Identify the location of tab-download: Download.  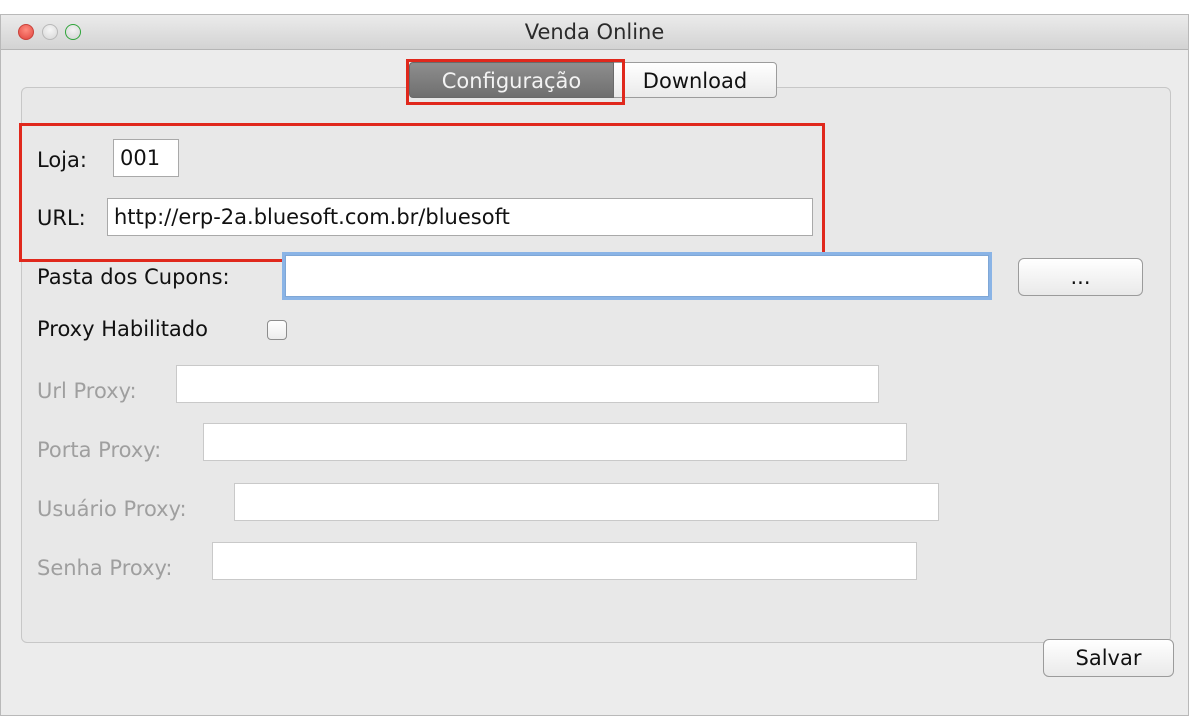
(695, 80).